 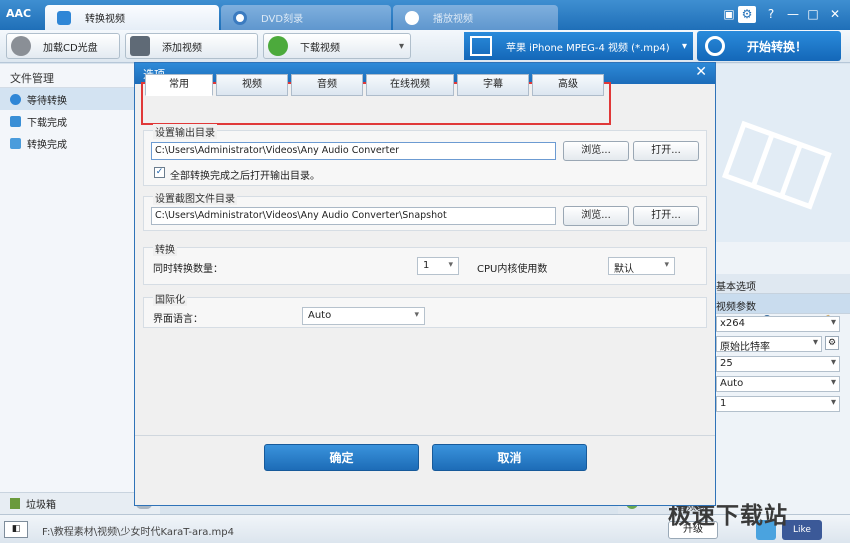 I want to click on sidebar-item-label: 等待转换, so click(x=47, y=101).